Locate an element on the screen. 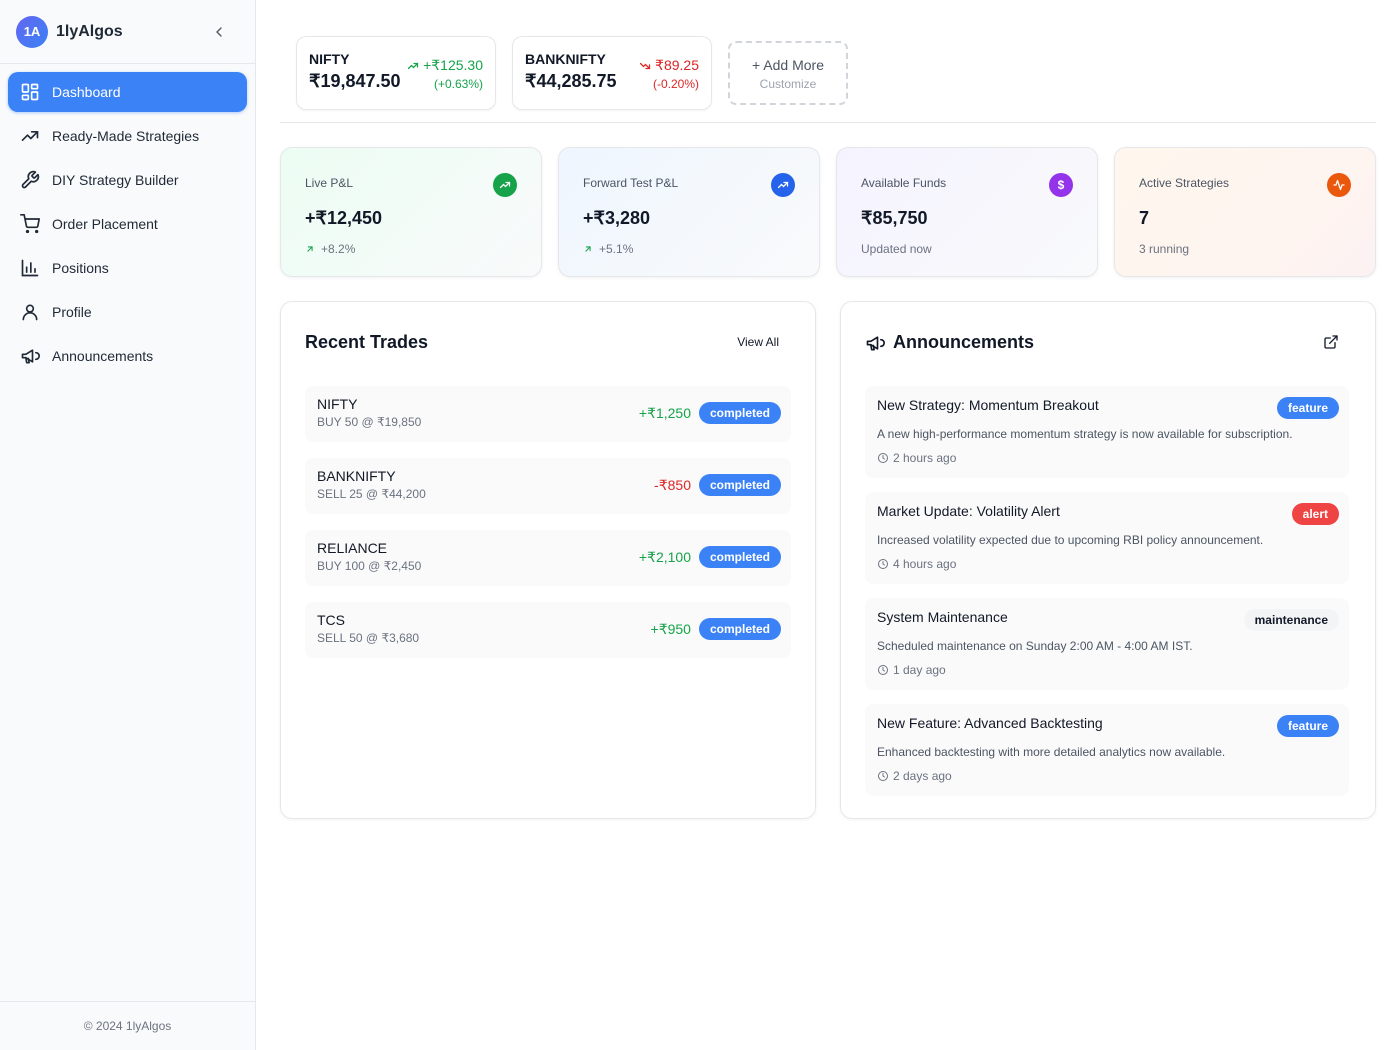  sidebar-item-label: DIY Strategy Builder is located at coordinates (115, 180).